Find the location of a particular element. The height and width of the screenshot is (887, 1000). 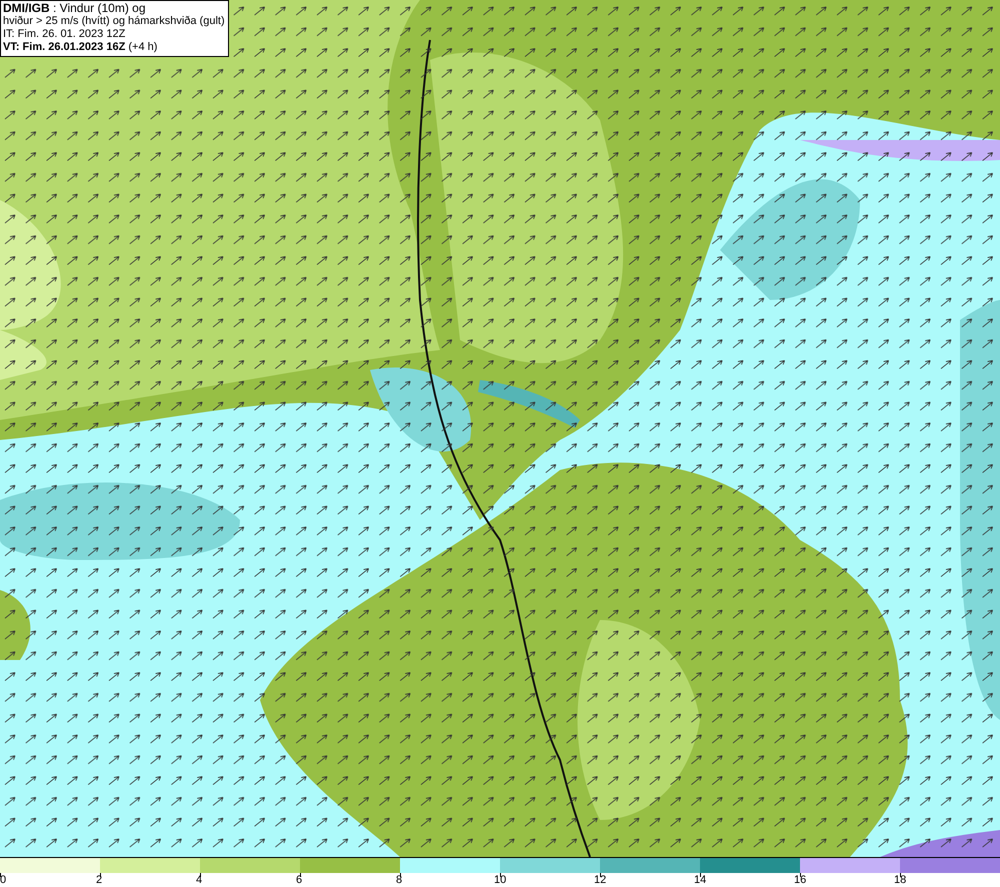

legend-label: 10 is located at coordinates (500, 880).